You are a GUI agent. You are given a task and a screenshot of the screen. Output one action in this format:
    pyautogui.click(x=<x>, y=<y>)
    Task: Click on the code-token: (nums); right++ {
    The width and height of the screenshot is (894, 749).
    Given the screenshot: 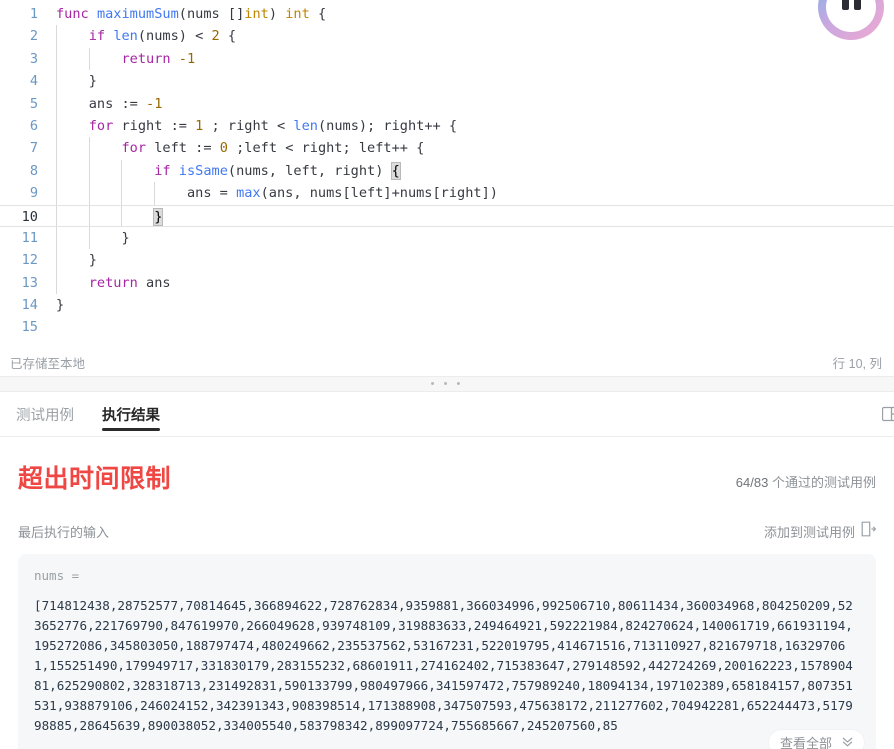 What is the action you would take?
    pyautogui.click(x=387, y=125)
    